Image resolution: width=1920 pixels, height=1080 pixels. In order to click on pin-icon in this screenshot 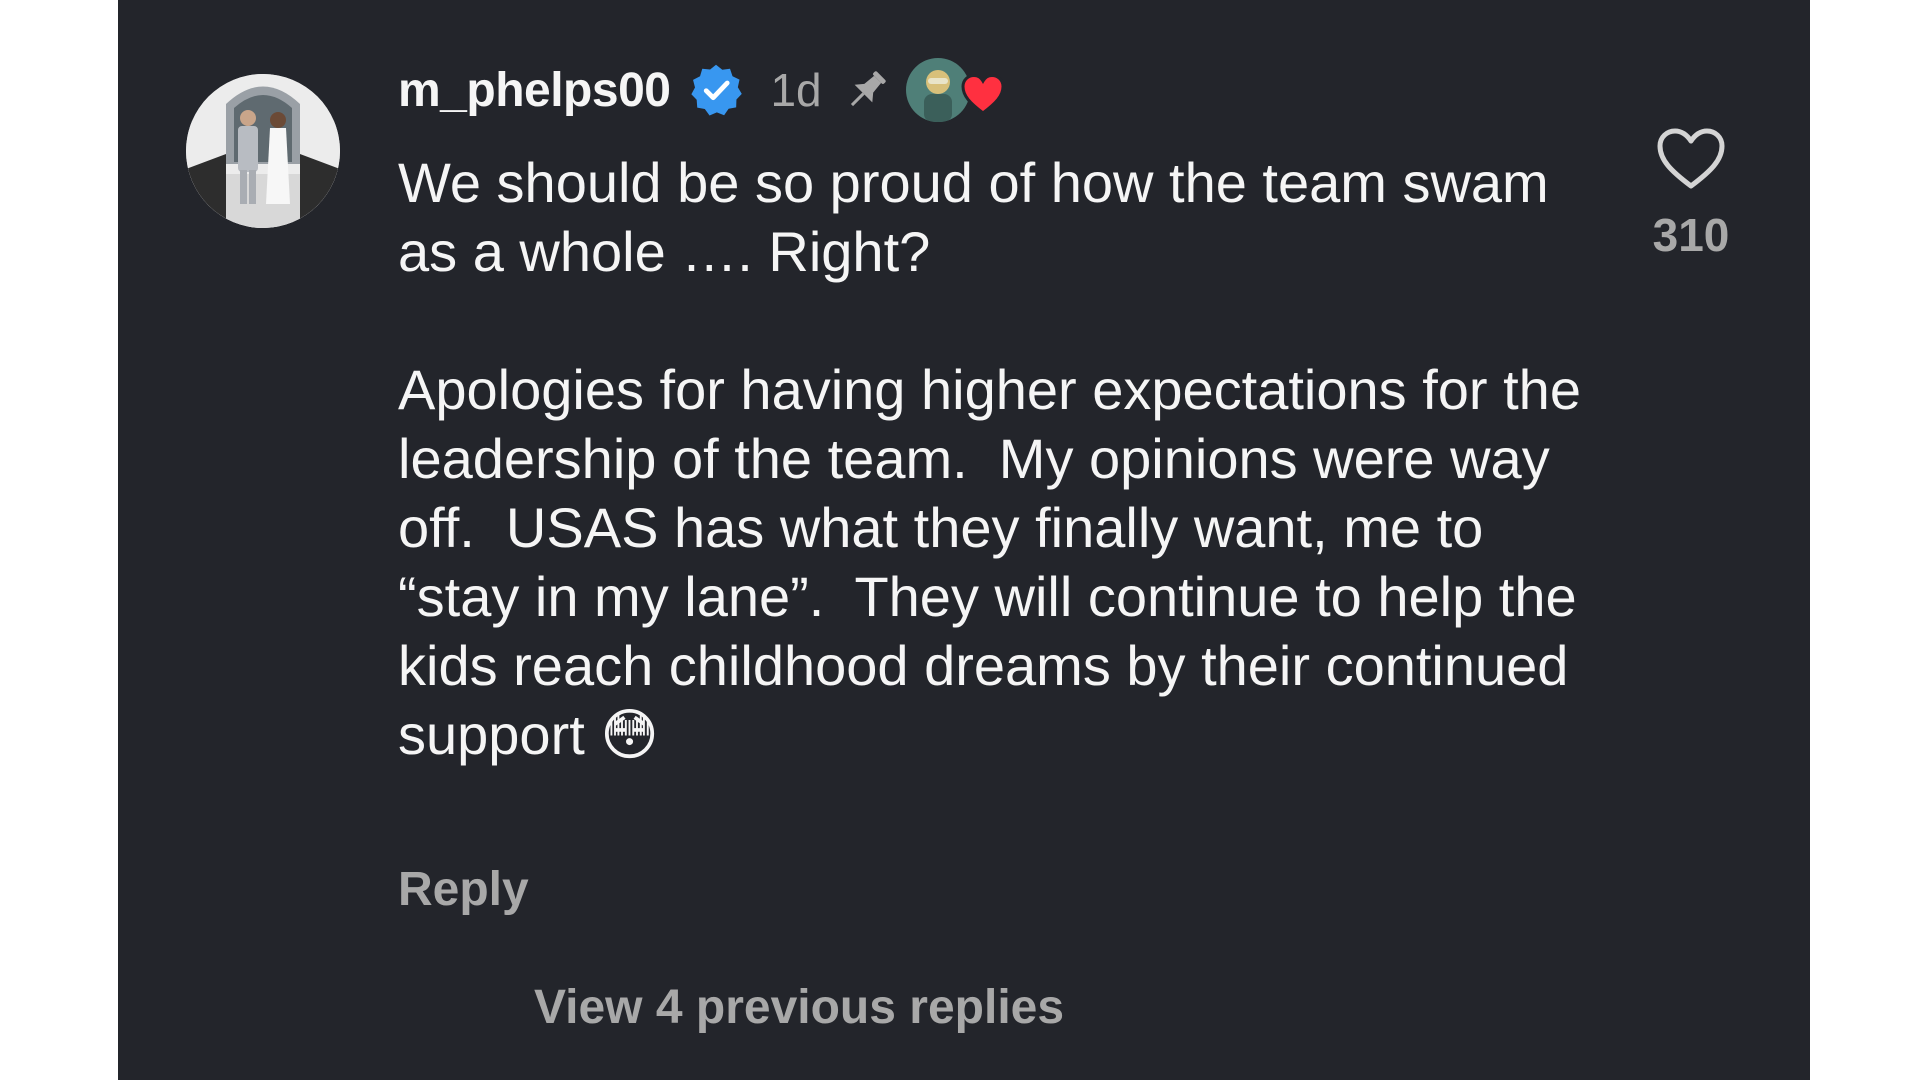, I will do `click(867, 90)`.